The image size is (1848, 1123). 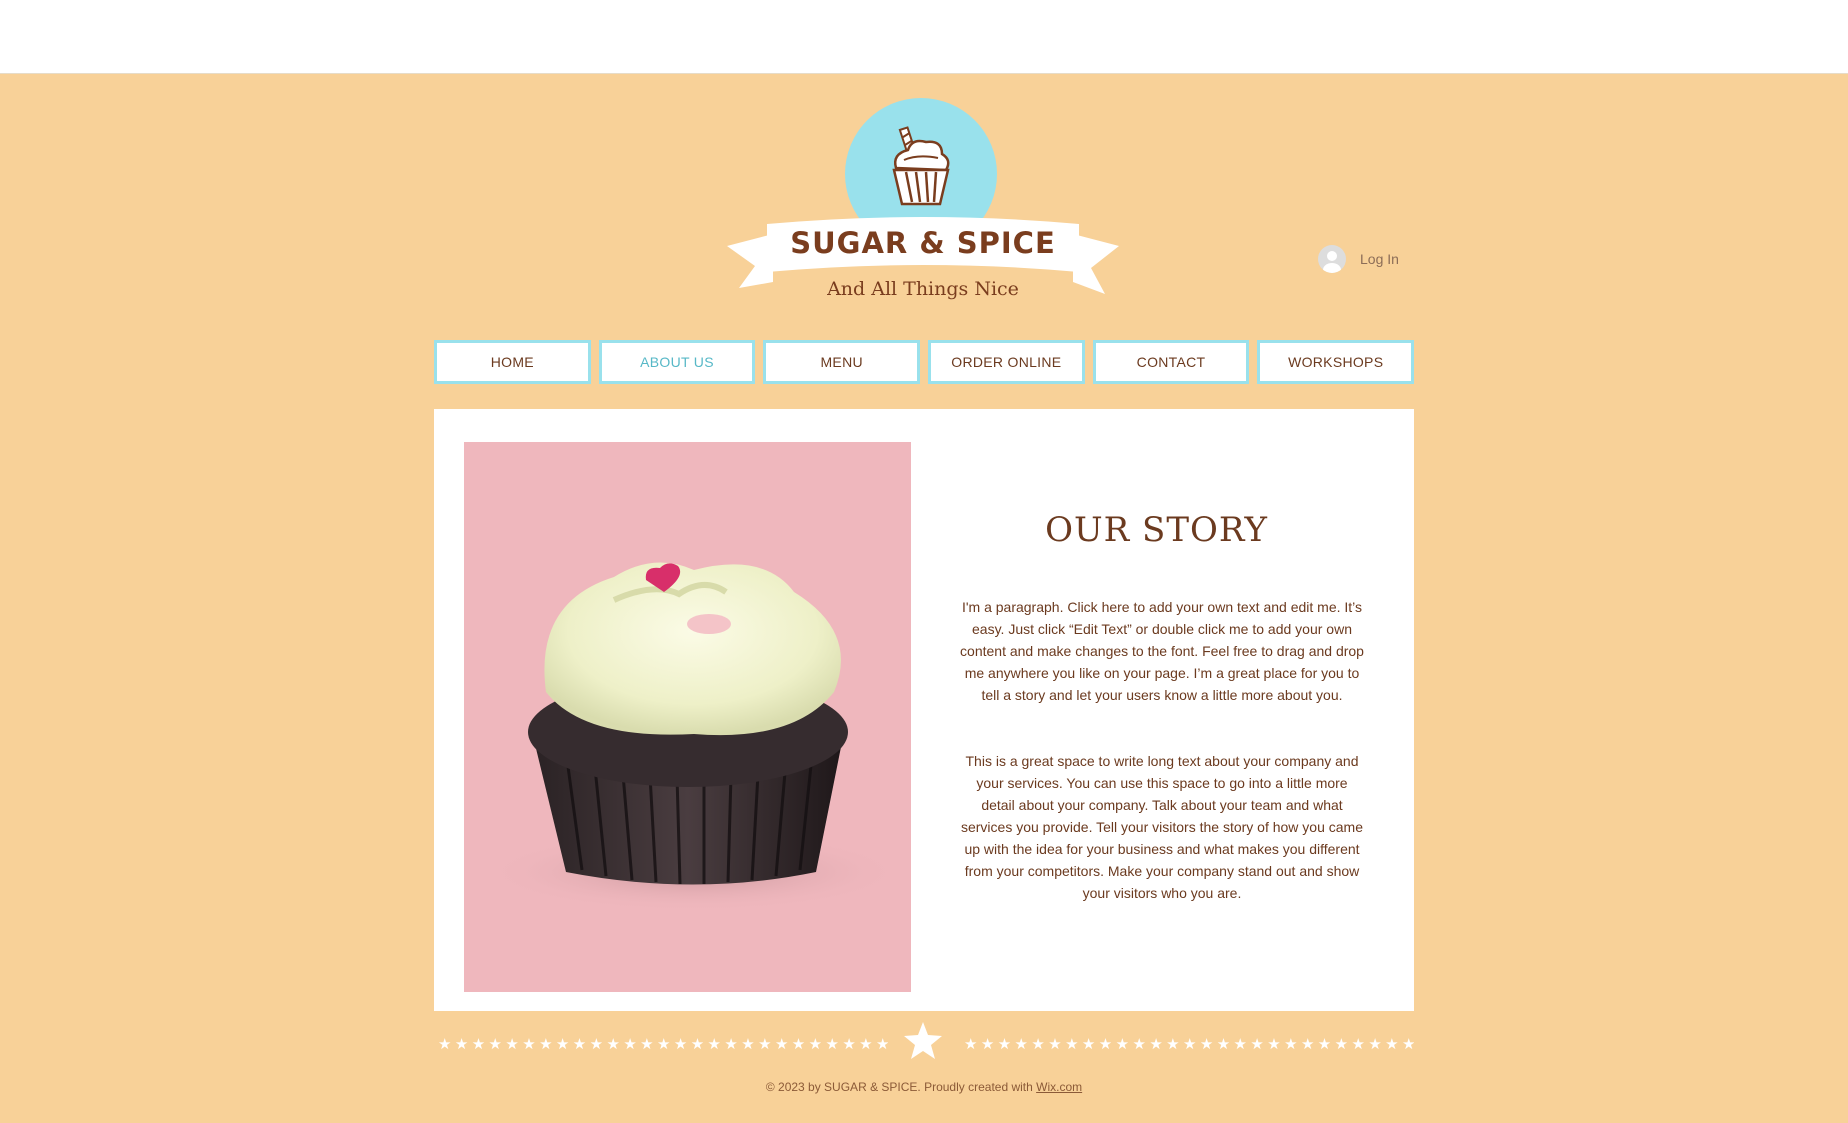 I want to click on brand-tagline: And All Things Nice, so click(x=923, y=289).